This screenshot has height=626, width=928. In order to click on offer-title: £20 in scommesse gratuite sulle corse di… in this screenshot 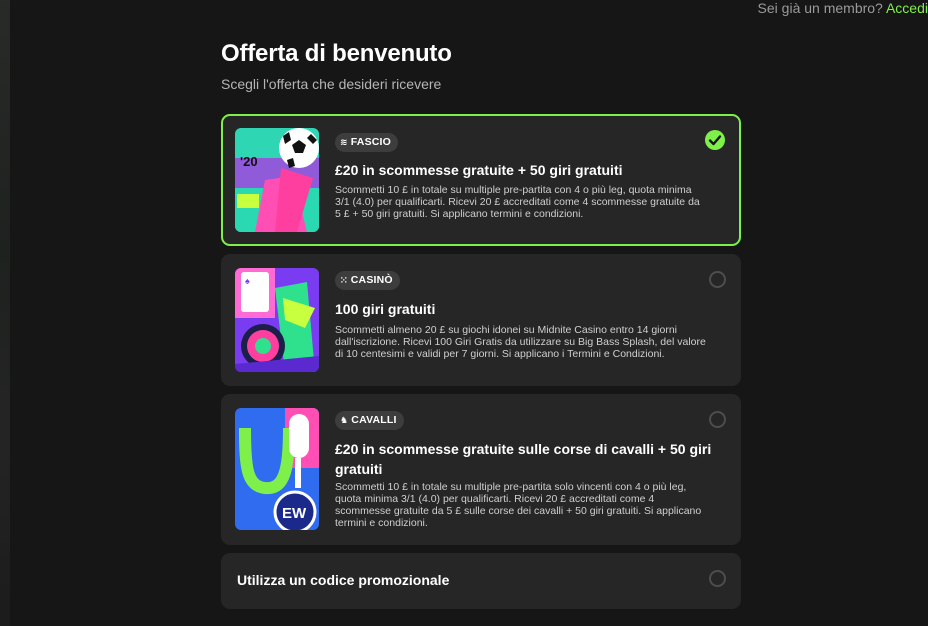, I will do `click(523, 459)`.